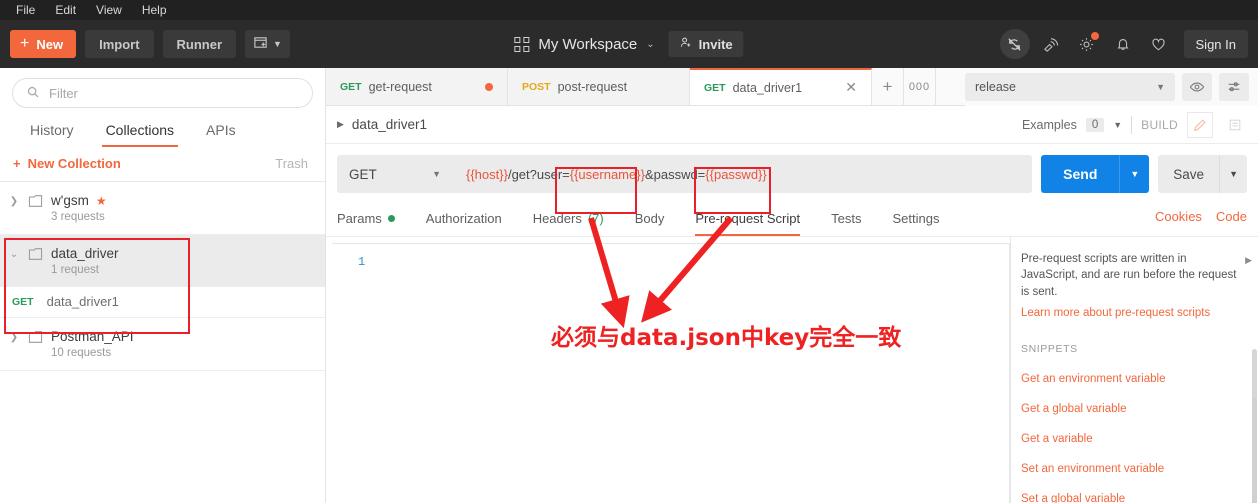  I want to click on menu-item-view: View, so click(109, 10).